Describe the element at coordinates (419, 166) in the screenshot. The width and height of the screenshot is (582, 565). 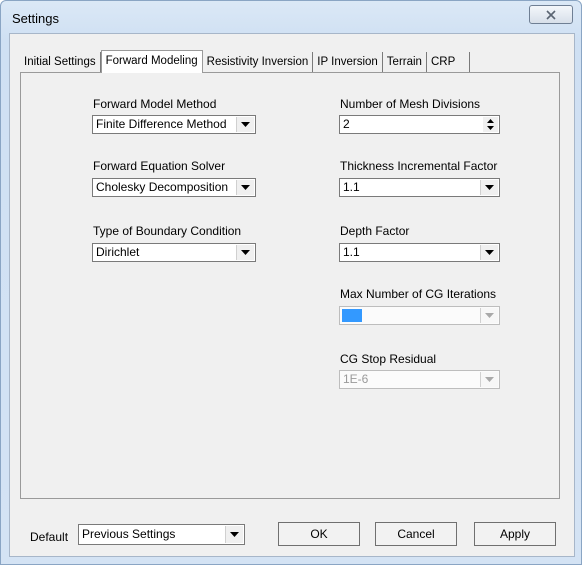
I see `thickness-factor-label: Thickness Incremental Factor` at that location.